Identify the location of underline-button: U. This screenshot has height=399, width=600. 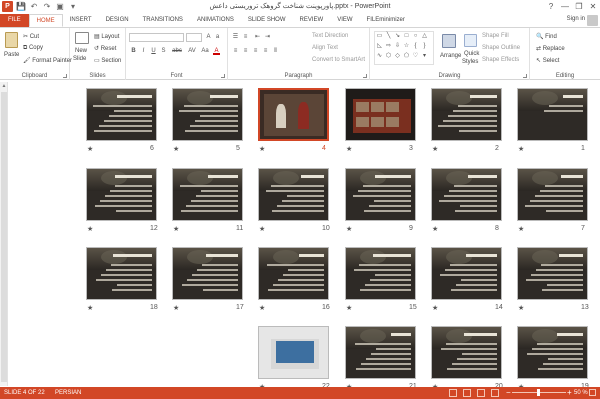
(153, 51).